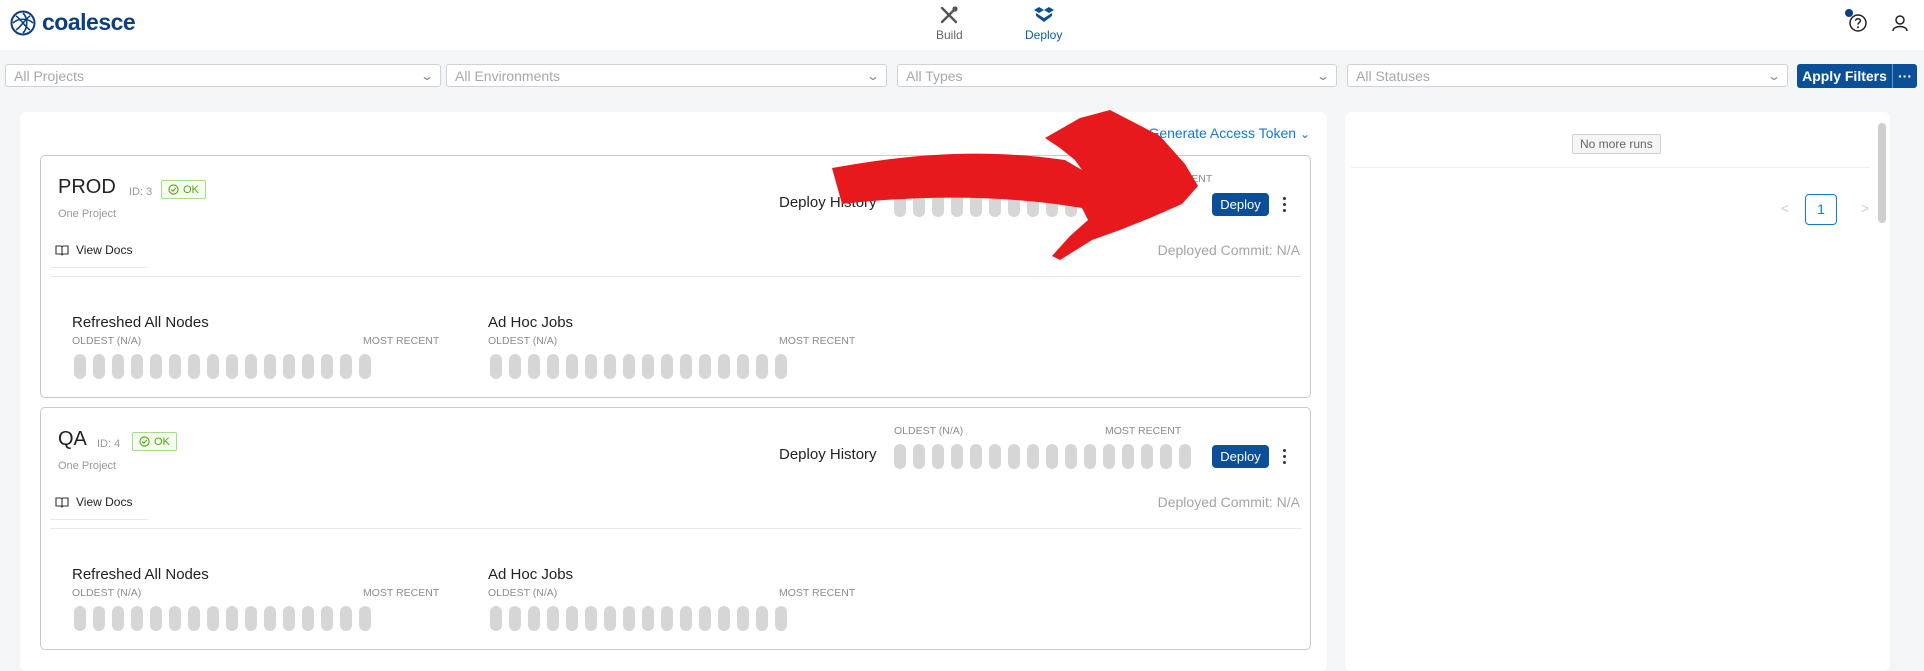 The image size is (1924, 671). Describe the element at coordinates (73, 22) in the screenshot. I see `coalesce-logo: coalesce` at that location.